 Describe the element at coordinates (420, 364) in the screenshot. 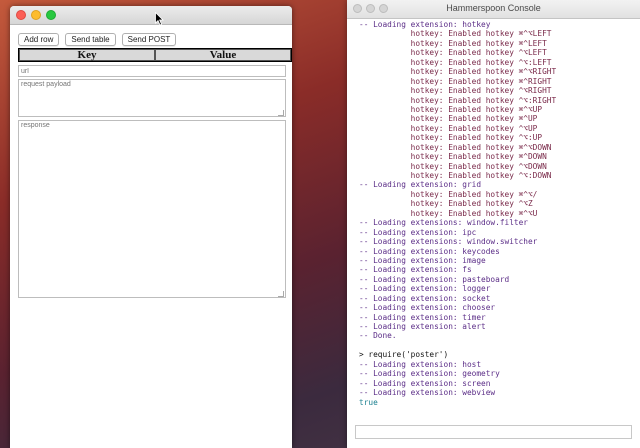

I see `console-line: -- Loading extension: host` at that location.